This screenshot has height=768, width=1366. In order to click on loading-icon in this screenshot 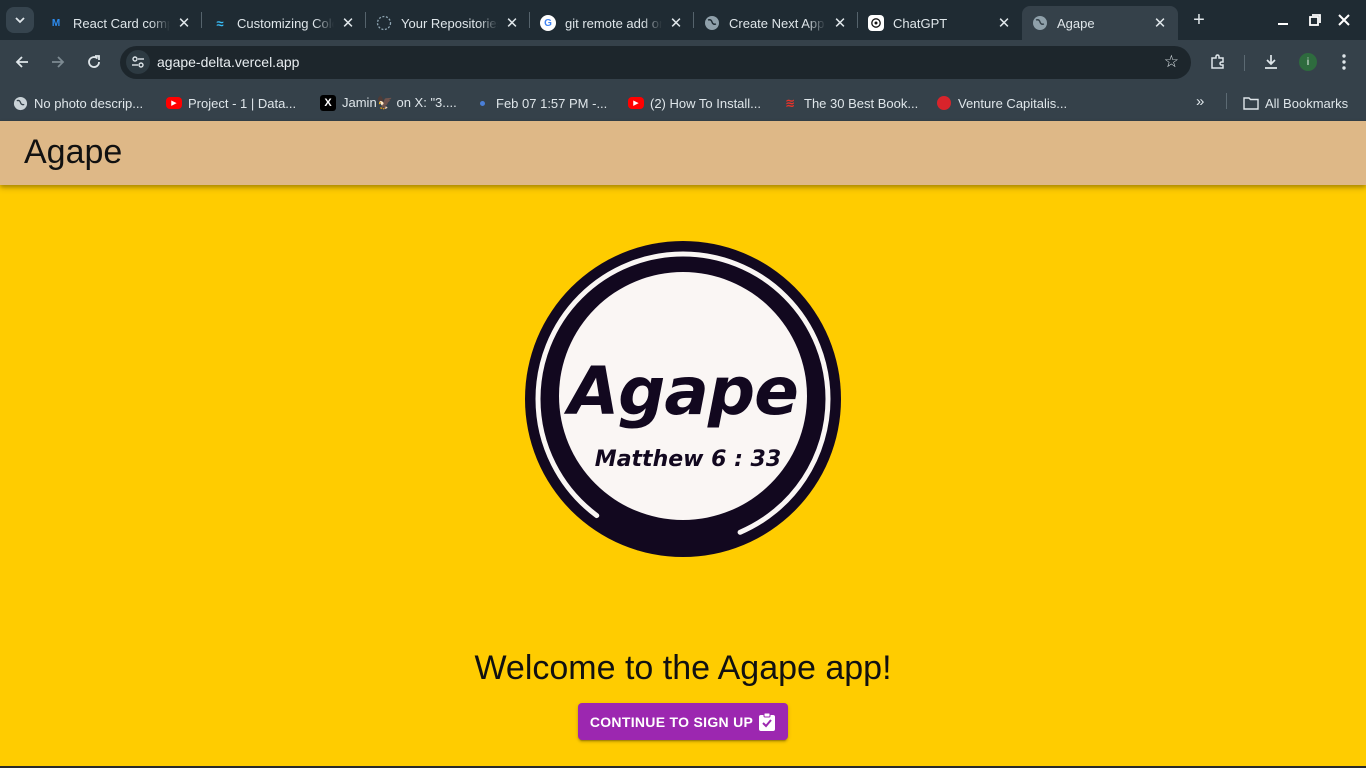, I will do `click(384, 23)`.